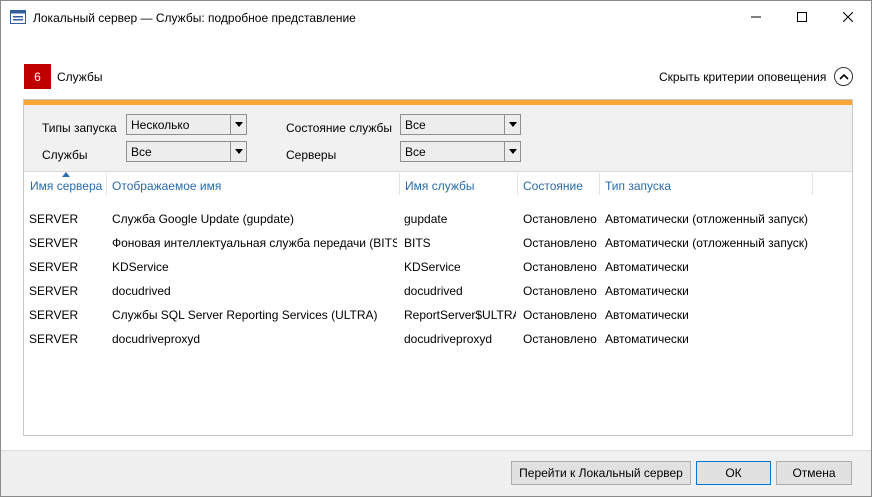 Image resolution: width=872 pixels, height=497 pixels. I want to click on chevron-up-icon, so click(843, 76).